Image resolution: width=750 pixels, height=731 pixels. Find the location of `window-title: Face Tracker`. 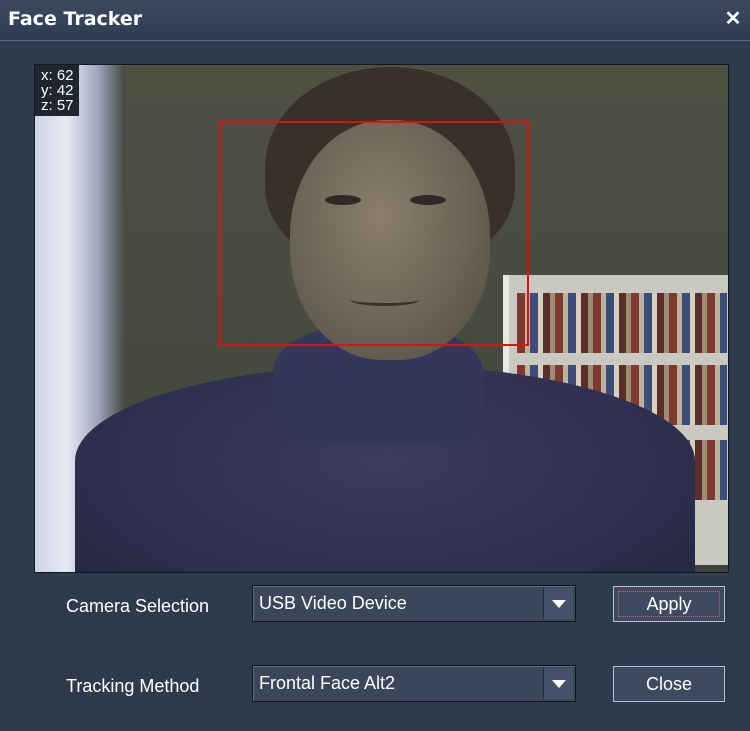

window-title: Face Tracker is located at coordinates (75, 19).